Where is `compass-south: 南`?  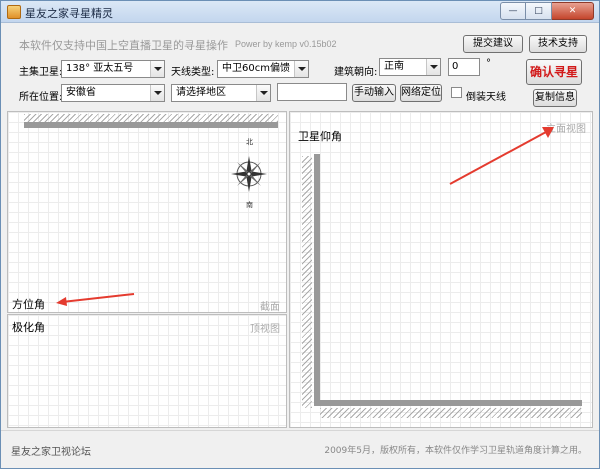 compass-south: 南 is located at coordinates (249, 205).